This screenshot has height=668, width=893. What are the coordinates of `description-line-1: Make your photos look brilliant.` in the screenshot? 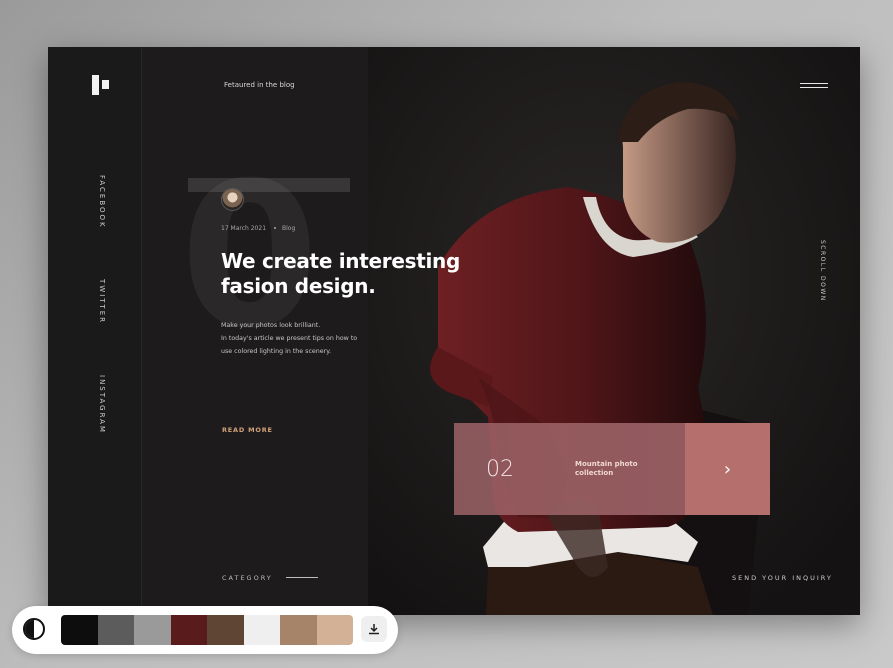 It's located at (271, 325).